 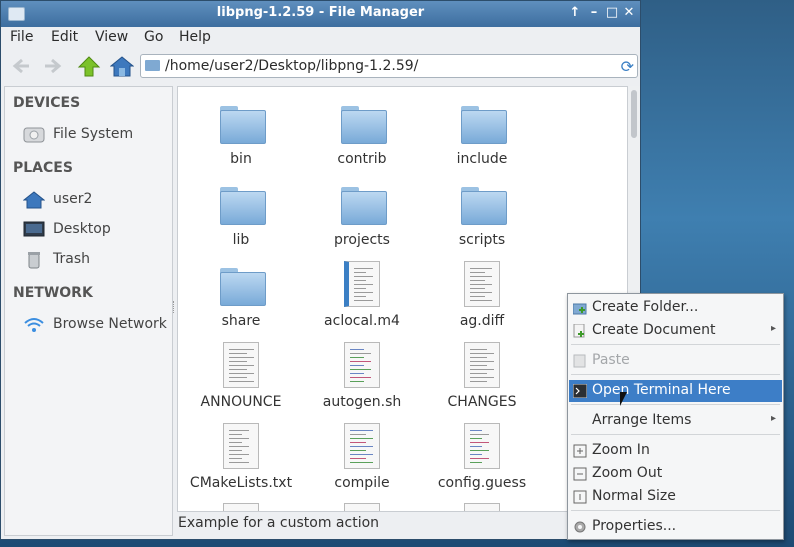 What do you see at coordinates (34, 325) in the screenshot?
I see `wifi-icon` at bounding box center [34, 325].